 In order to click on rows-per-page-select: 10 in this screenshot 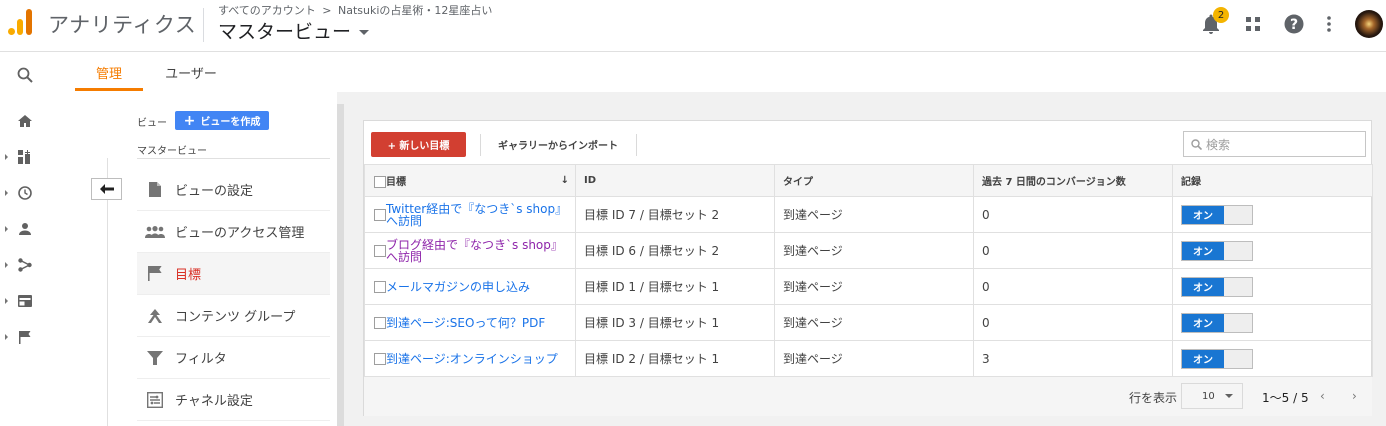, I will do `click(1212, 396)`.